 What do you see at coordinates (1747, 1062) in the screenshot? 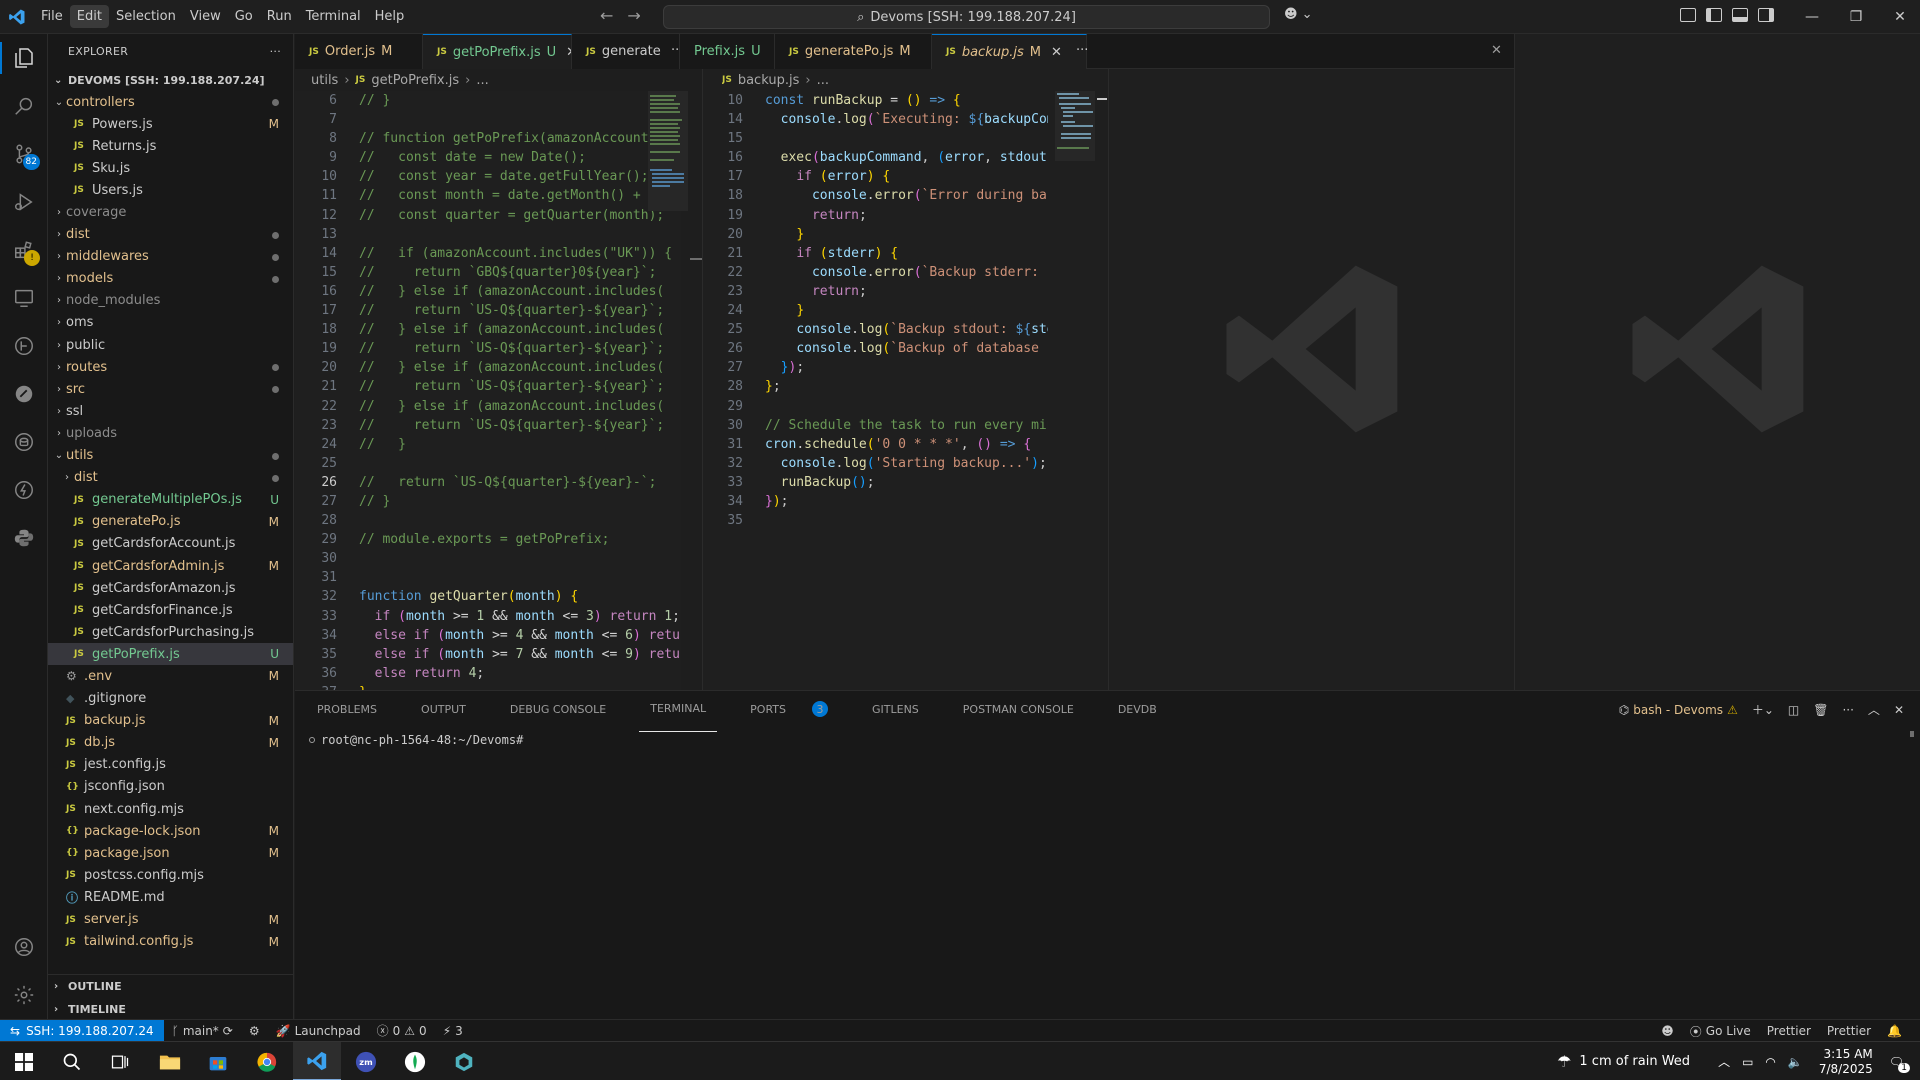
I see `battery-icon: ▭` at bounding box center [1747, 1062].